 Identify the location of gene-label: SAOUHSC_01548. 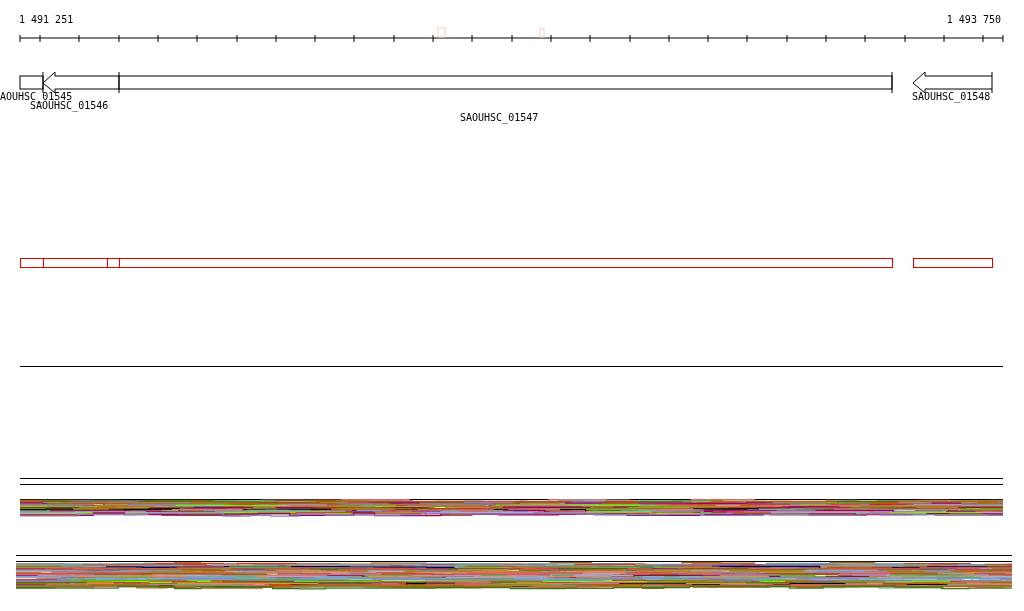
(951, 96).